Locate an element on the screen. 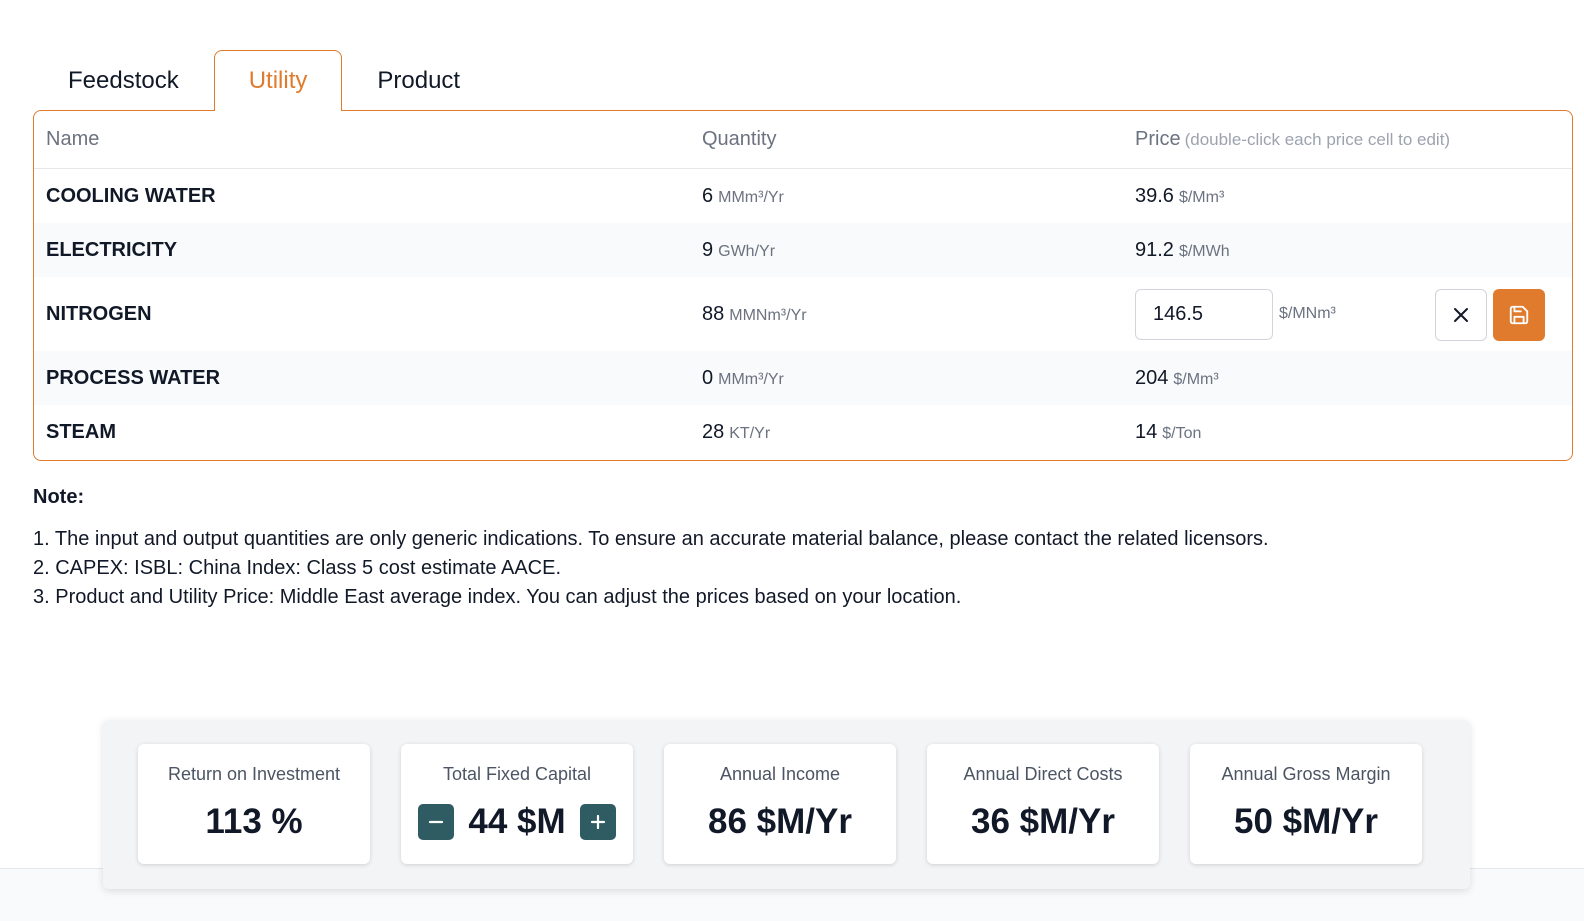 The width and height of the screenshot is (1584, 921). row-name: COOLING WATER is located at coordinates (131, 195).